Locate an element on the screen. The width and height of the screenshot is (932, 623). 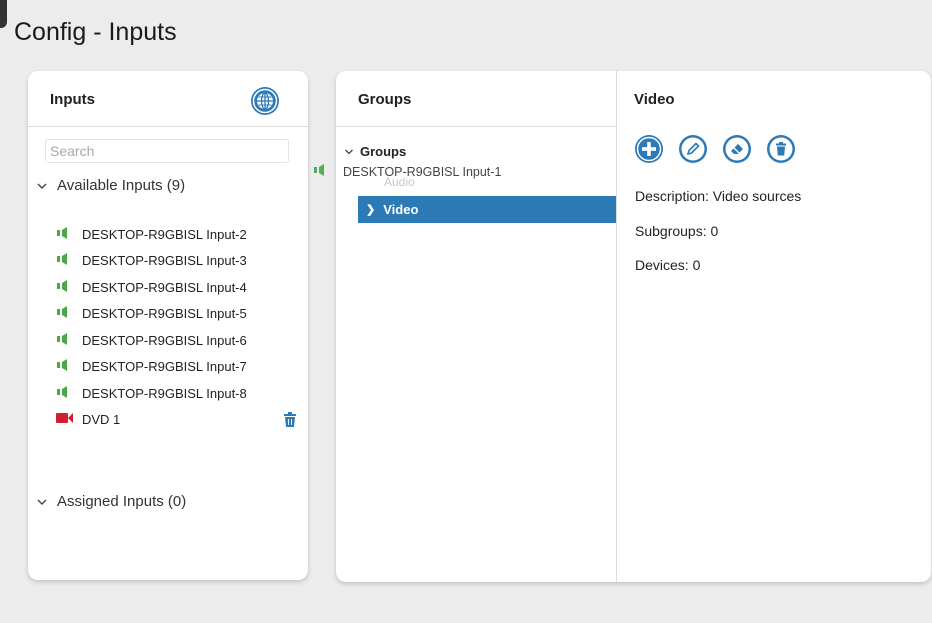
corner-mark is located at coordinates (3, 14).